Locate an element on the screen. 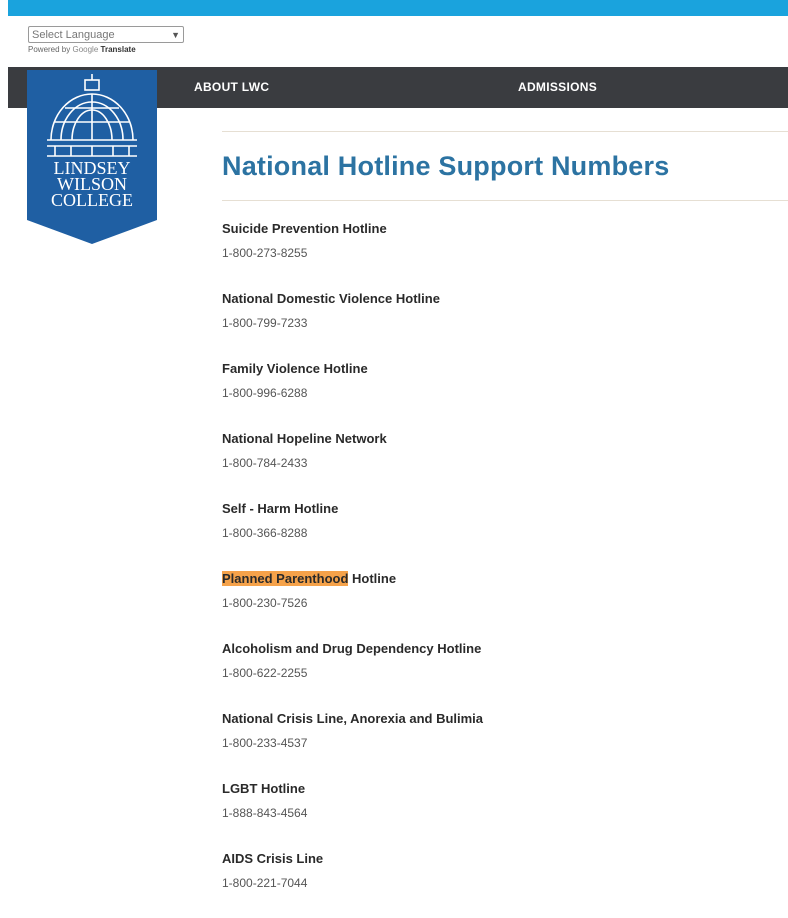 Image resolution: width=788 pixels, height=918 pixels. hotline-phone: 1-888-843-4564 is located at coordinates (502, 813).